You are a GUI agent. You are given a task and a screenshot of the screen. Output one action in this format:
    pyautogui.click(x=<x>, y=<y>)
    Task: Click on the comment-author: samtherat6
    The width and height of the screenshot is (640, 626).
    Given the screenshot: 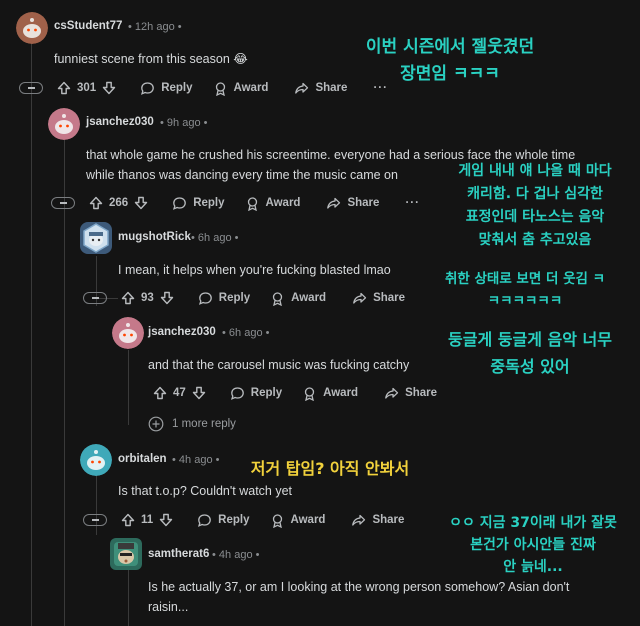 What is the action you would take?
    pyautogui.click(x=178, y=554)
    